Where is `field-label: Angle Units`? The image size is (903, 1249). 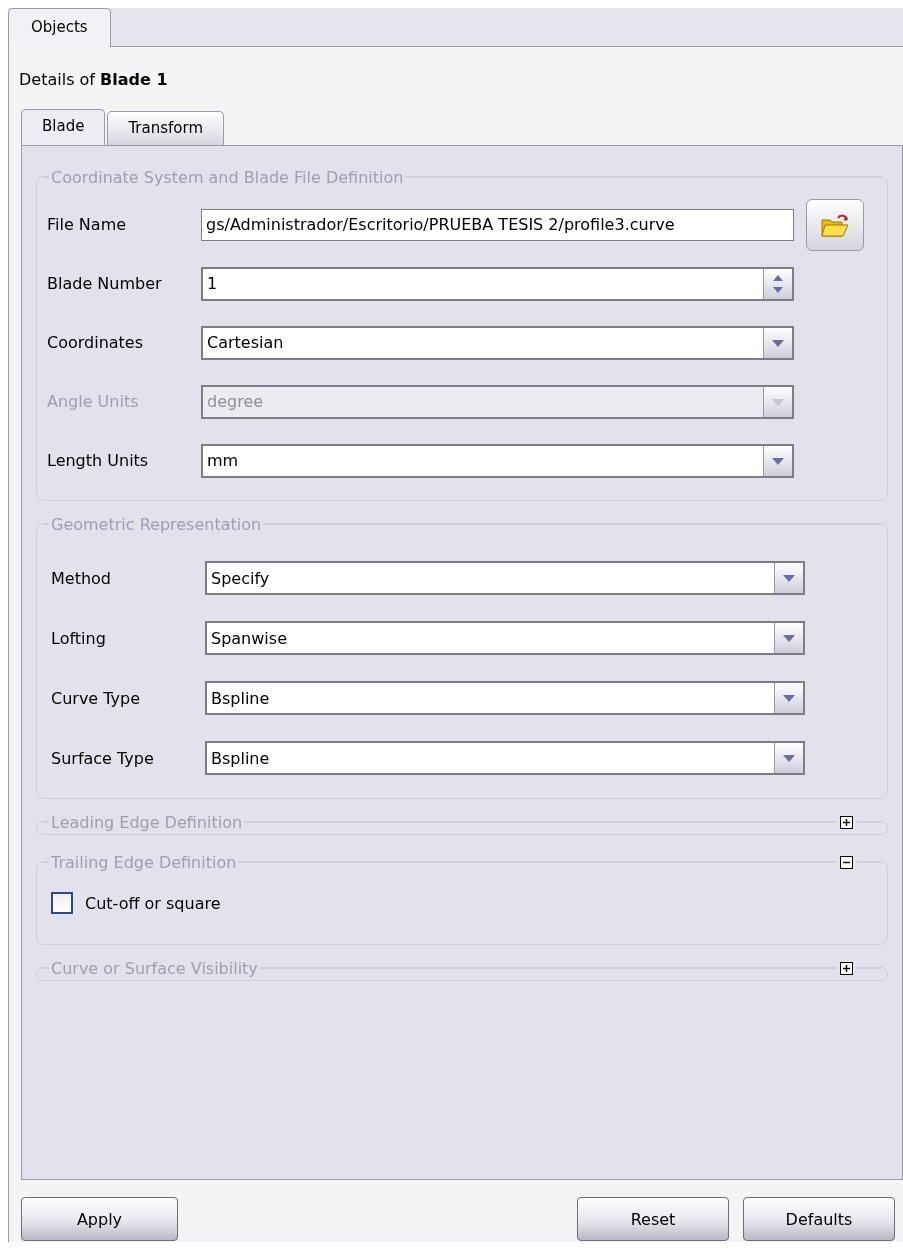 field-label: Angle Units is located at coordinates (93, 401).